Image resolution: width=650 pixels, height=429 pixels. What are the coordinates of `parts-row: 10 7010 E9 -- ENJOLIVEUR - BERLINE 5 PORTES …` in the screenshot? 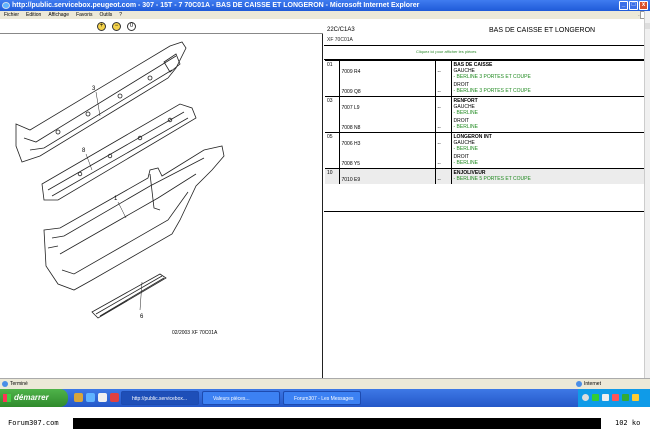 It's located at (484, 176).